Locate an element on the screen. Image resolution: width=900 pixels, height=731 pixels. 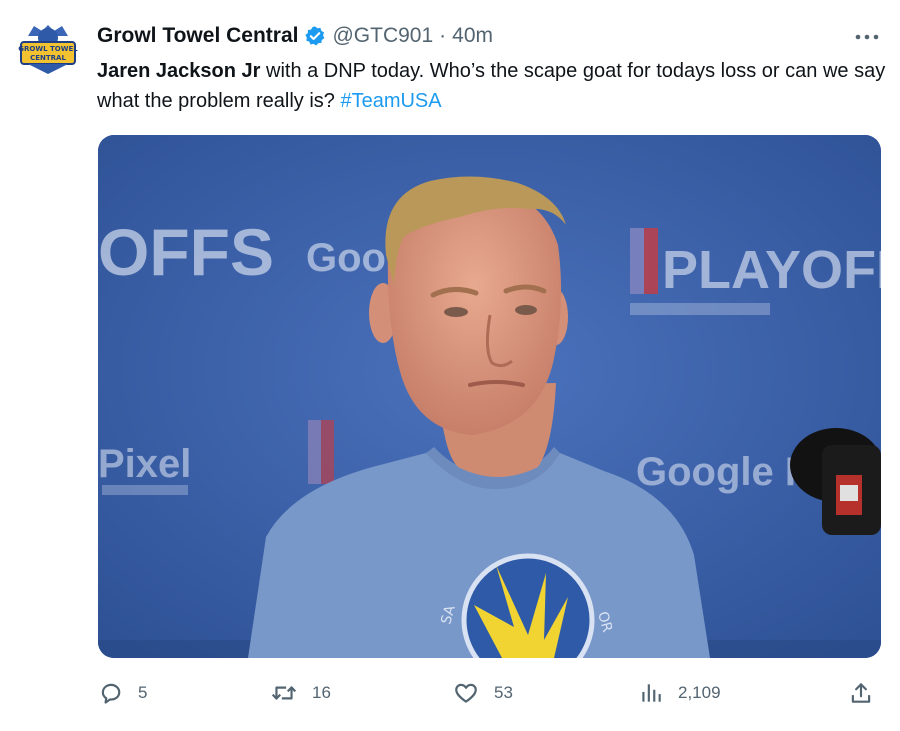
tweet-text-bold: Jaren Jackson Jr is located at coordinates (179, 71).